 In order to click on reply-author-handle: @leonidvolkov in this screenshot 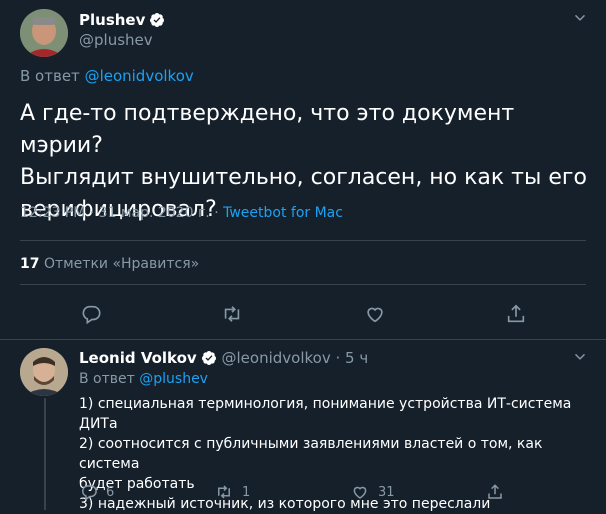, I will do `click(276, 358)`.